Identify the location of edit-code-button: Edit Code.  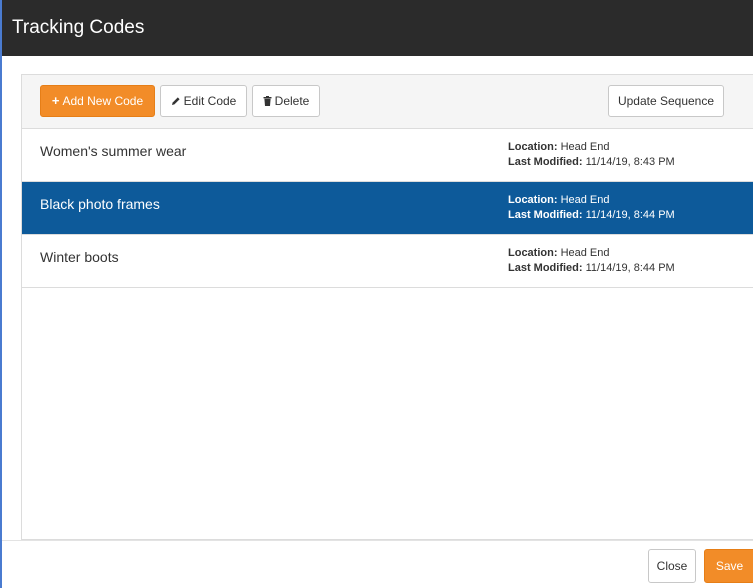
(203, 101).